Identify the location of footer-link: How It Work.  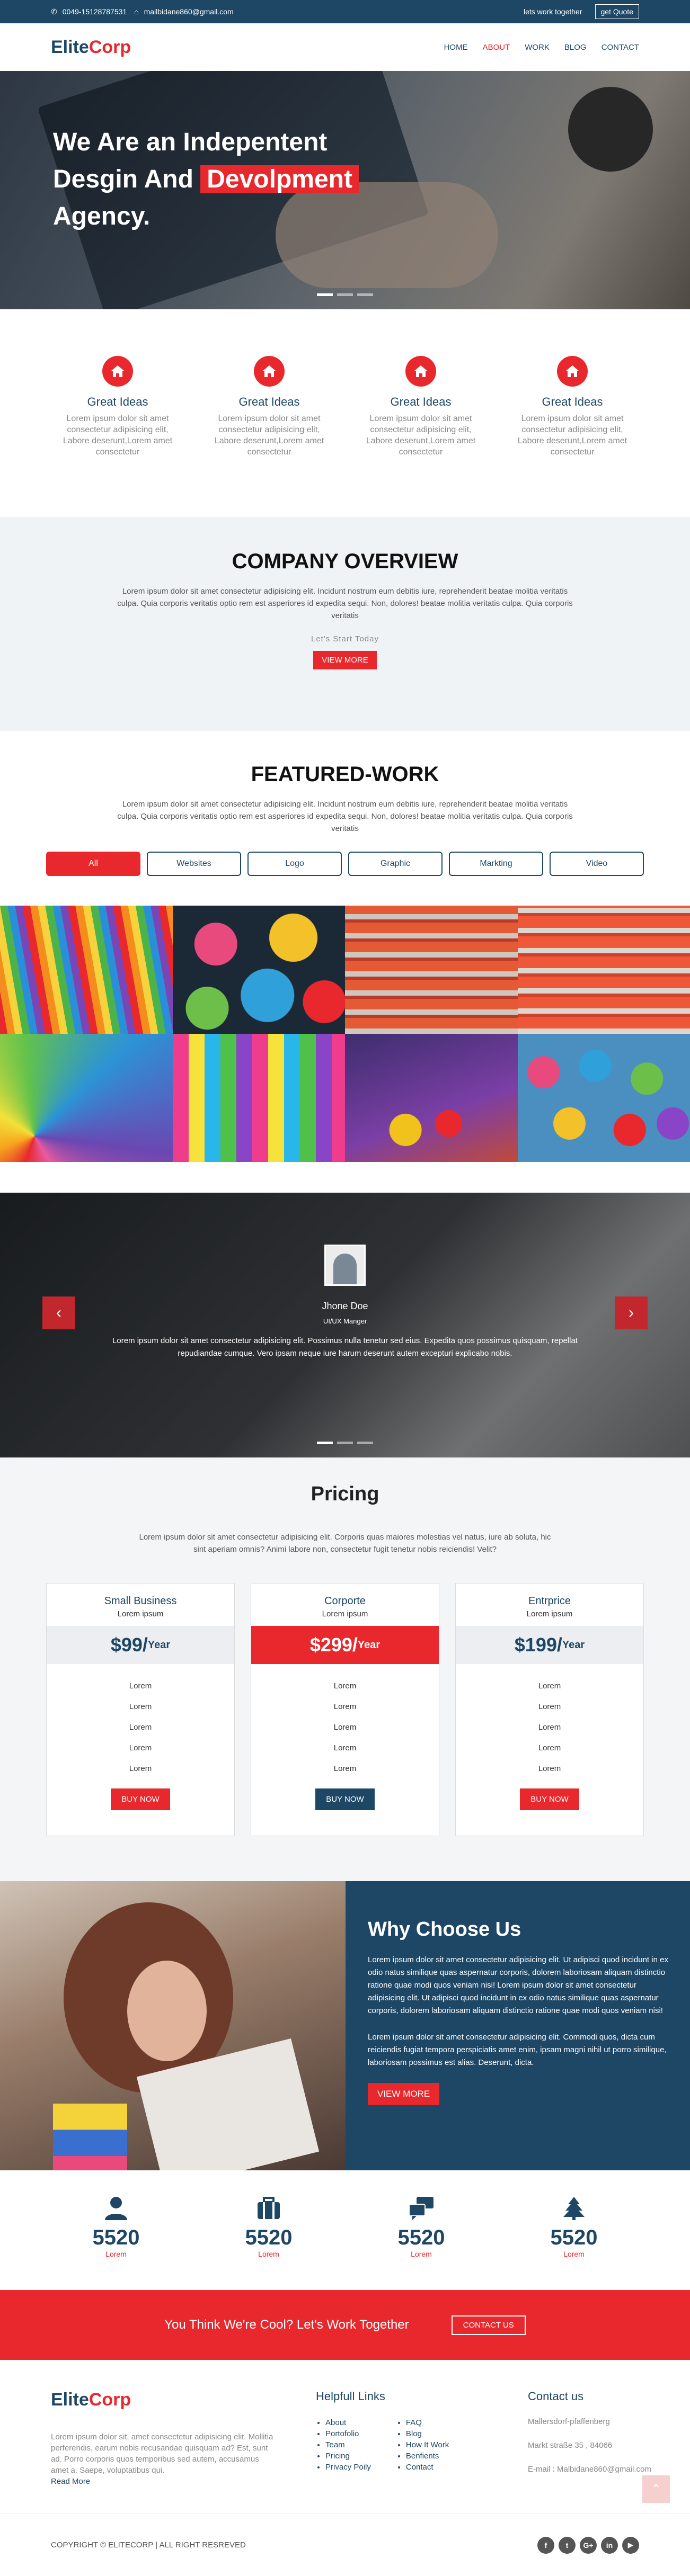
(427, 2444).